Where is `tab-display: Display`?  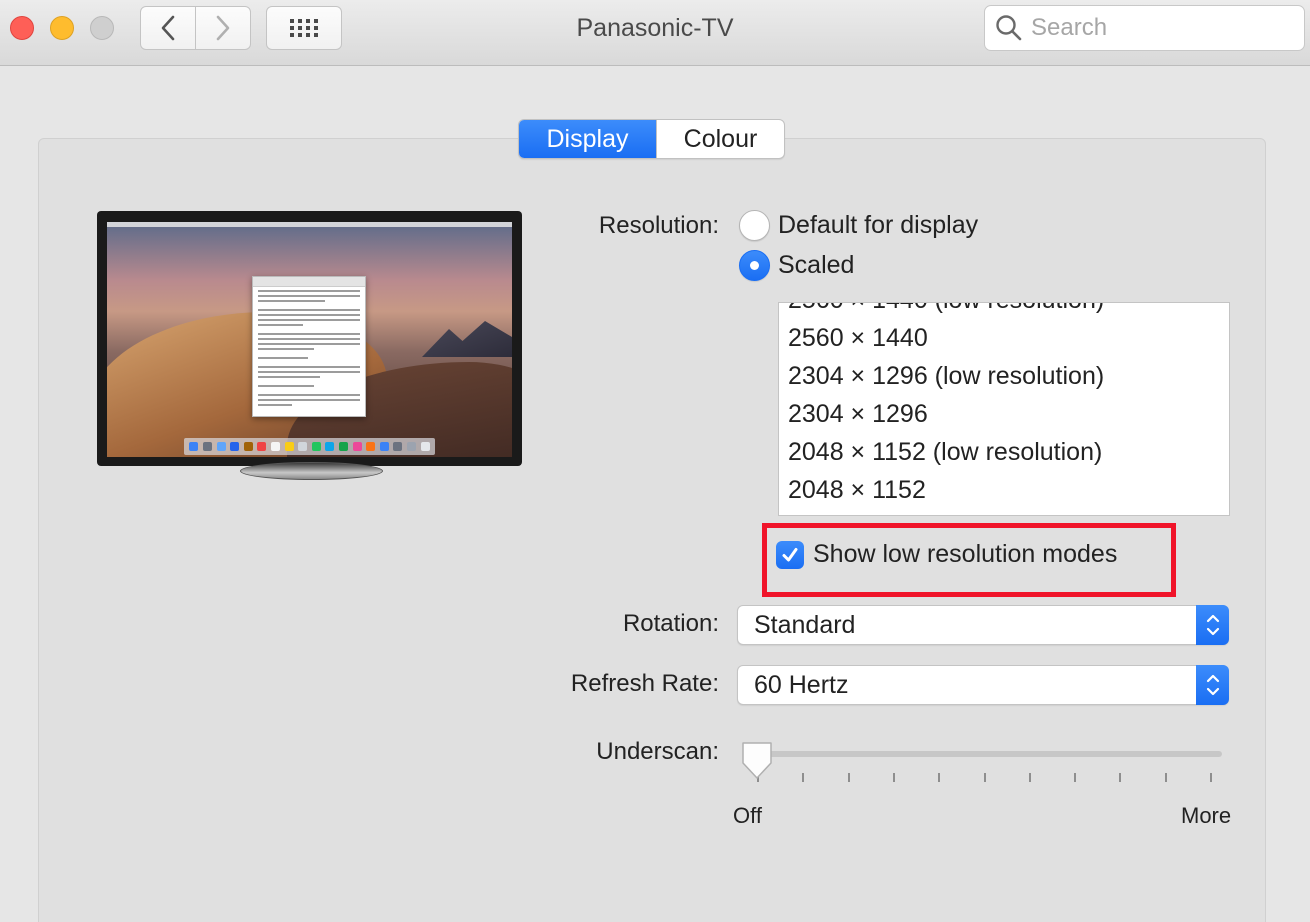
tab-display: Display is located at coordinates (587, 139).